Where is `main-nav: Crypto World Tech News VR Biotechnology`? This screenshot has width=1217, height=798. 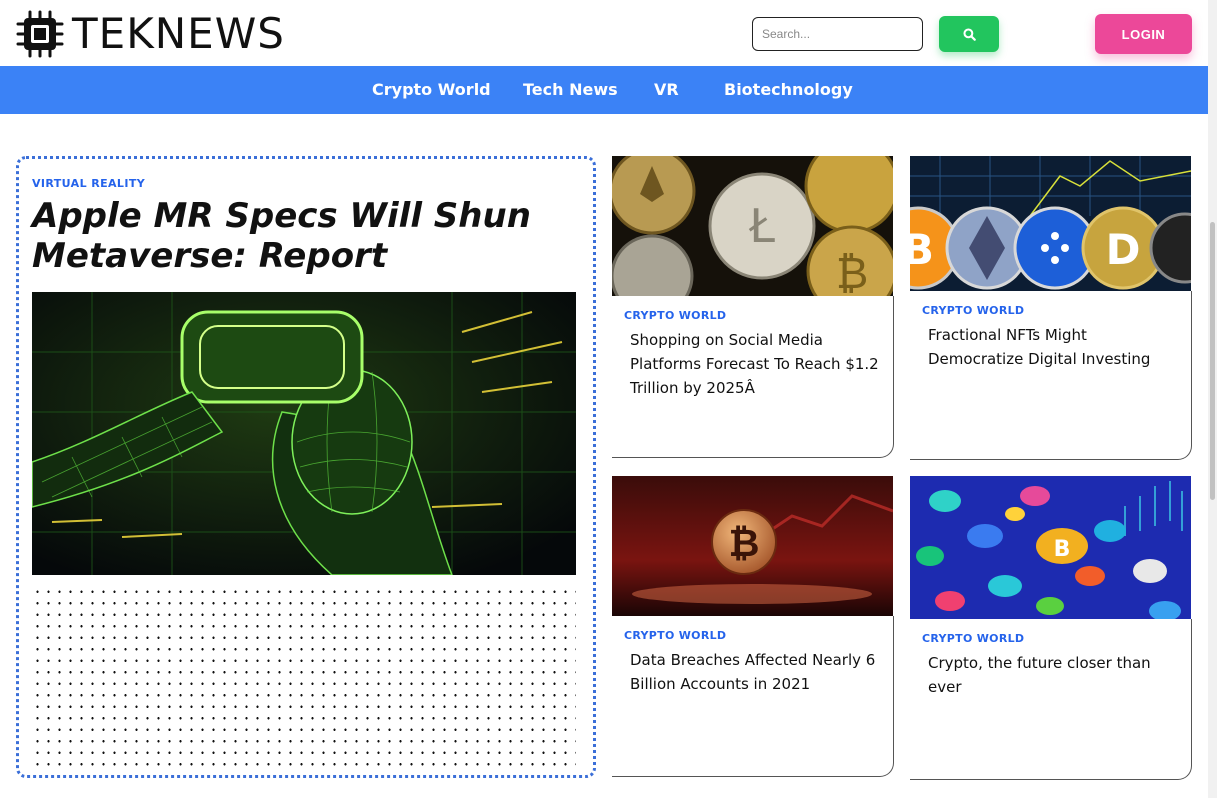
main-nav: Crypto World Tech News VR Biotechnology is located at coordinates (604, 90).